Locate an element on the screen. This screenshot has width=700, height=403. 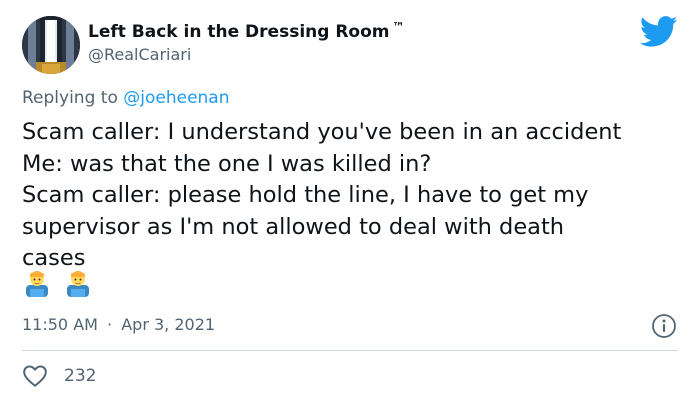
reply-mention-link: @joeheenan is located at coordinates (176, 98).